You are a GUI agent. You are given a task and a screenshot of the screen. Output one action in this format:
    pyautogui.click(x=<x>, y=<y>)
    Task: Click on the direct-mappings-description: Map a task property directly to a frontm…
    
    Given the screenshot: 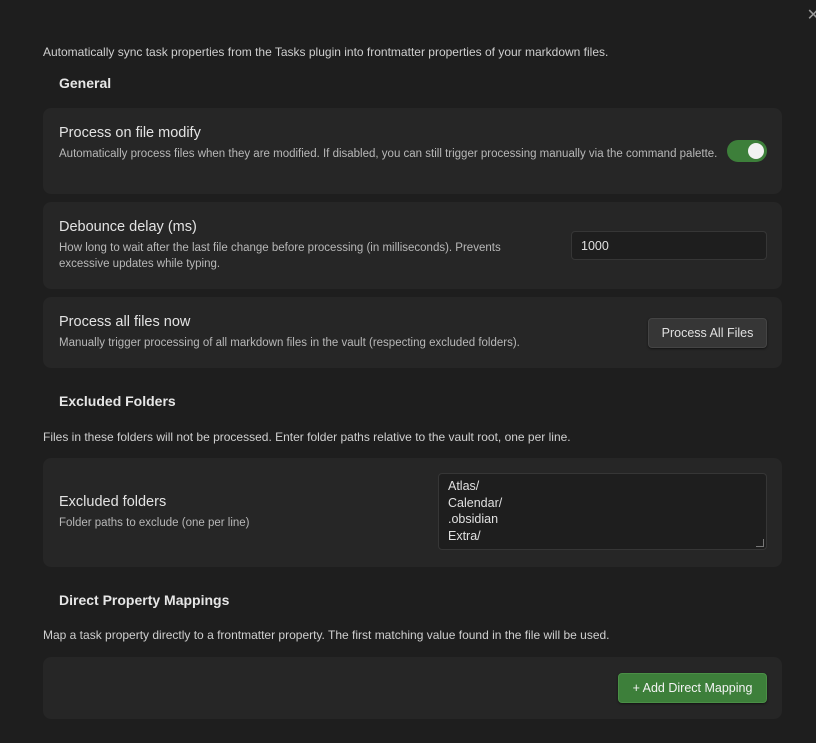 What is the action you would take?
    pyautogui.click(x=326, y=635)
    